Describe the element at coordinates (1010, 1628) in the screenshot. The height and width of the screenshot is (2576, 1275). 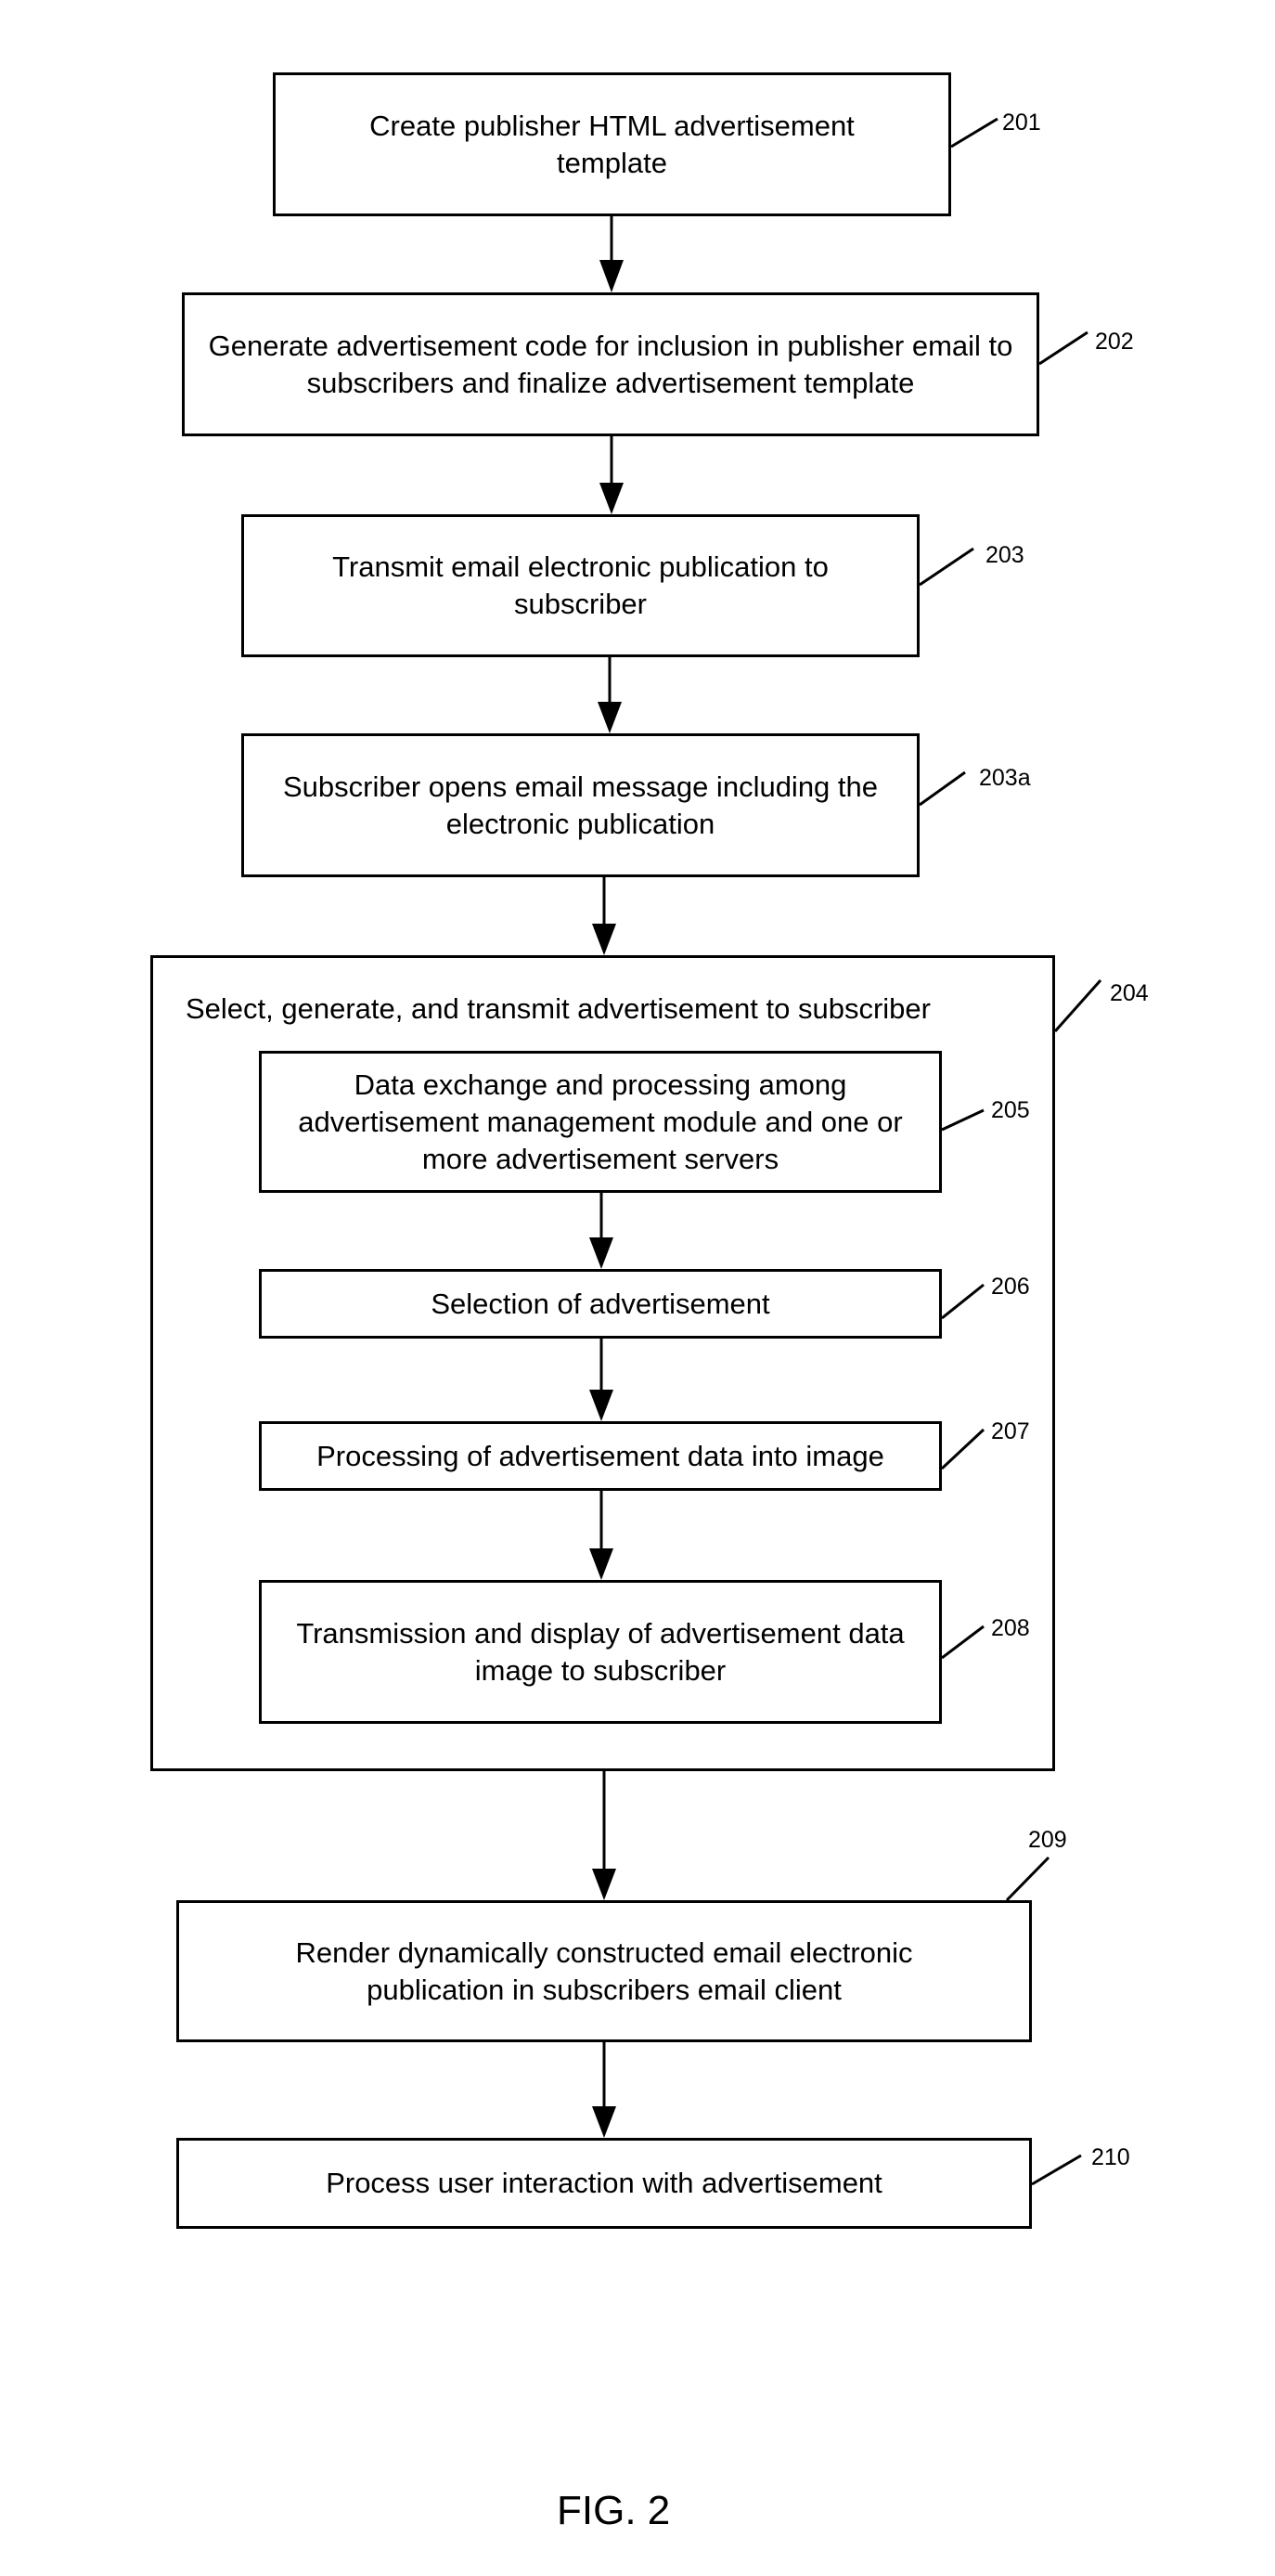
I see `ref-208: 208` at that location.